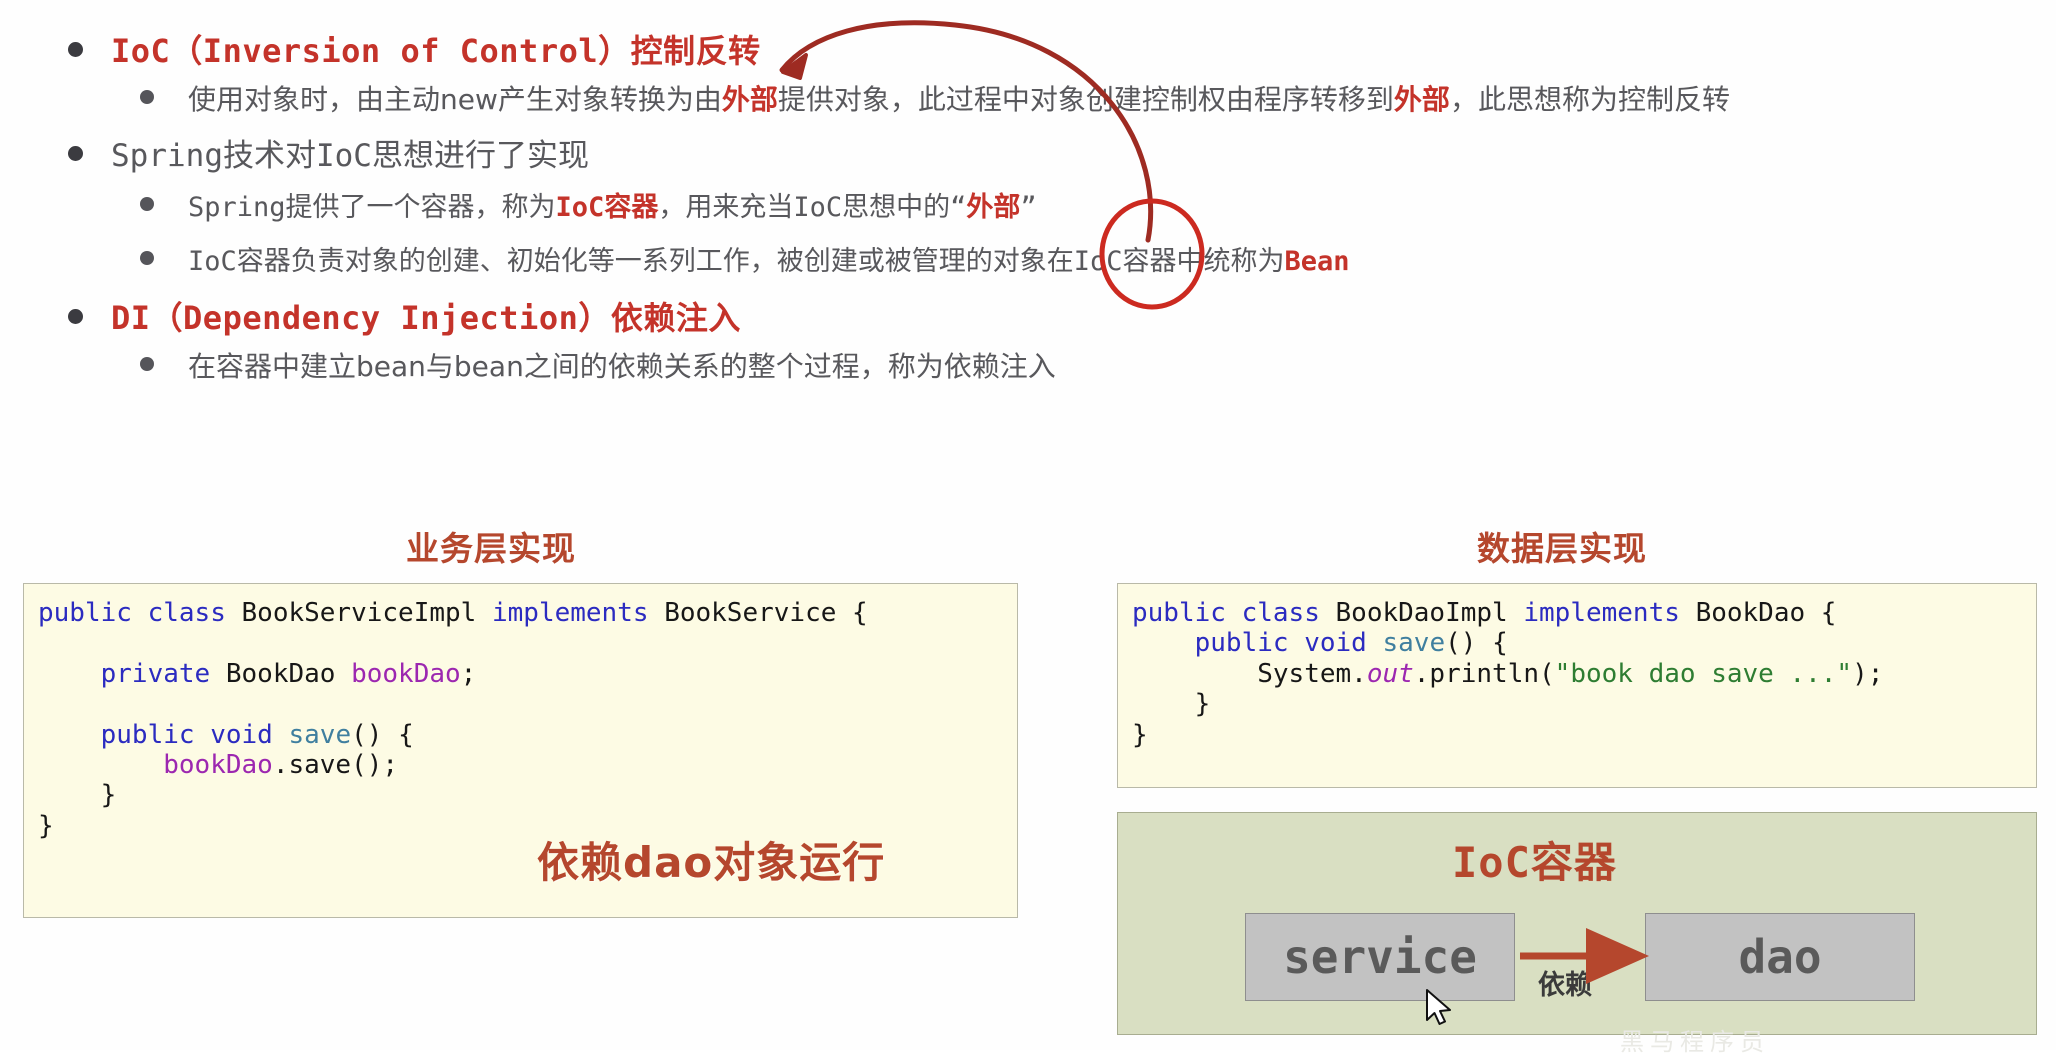 The height and width of the screenshot is (1057, 2056). Describe the element at coordinates (359, 613) in the screenshot. I see `class-name-bookserviceimpl: BookServiceImpl` at that location.